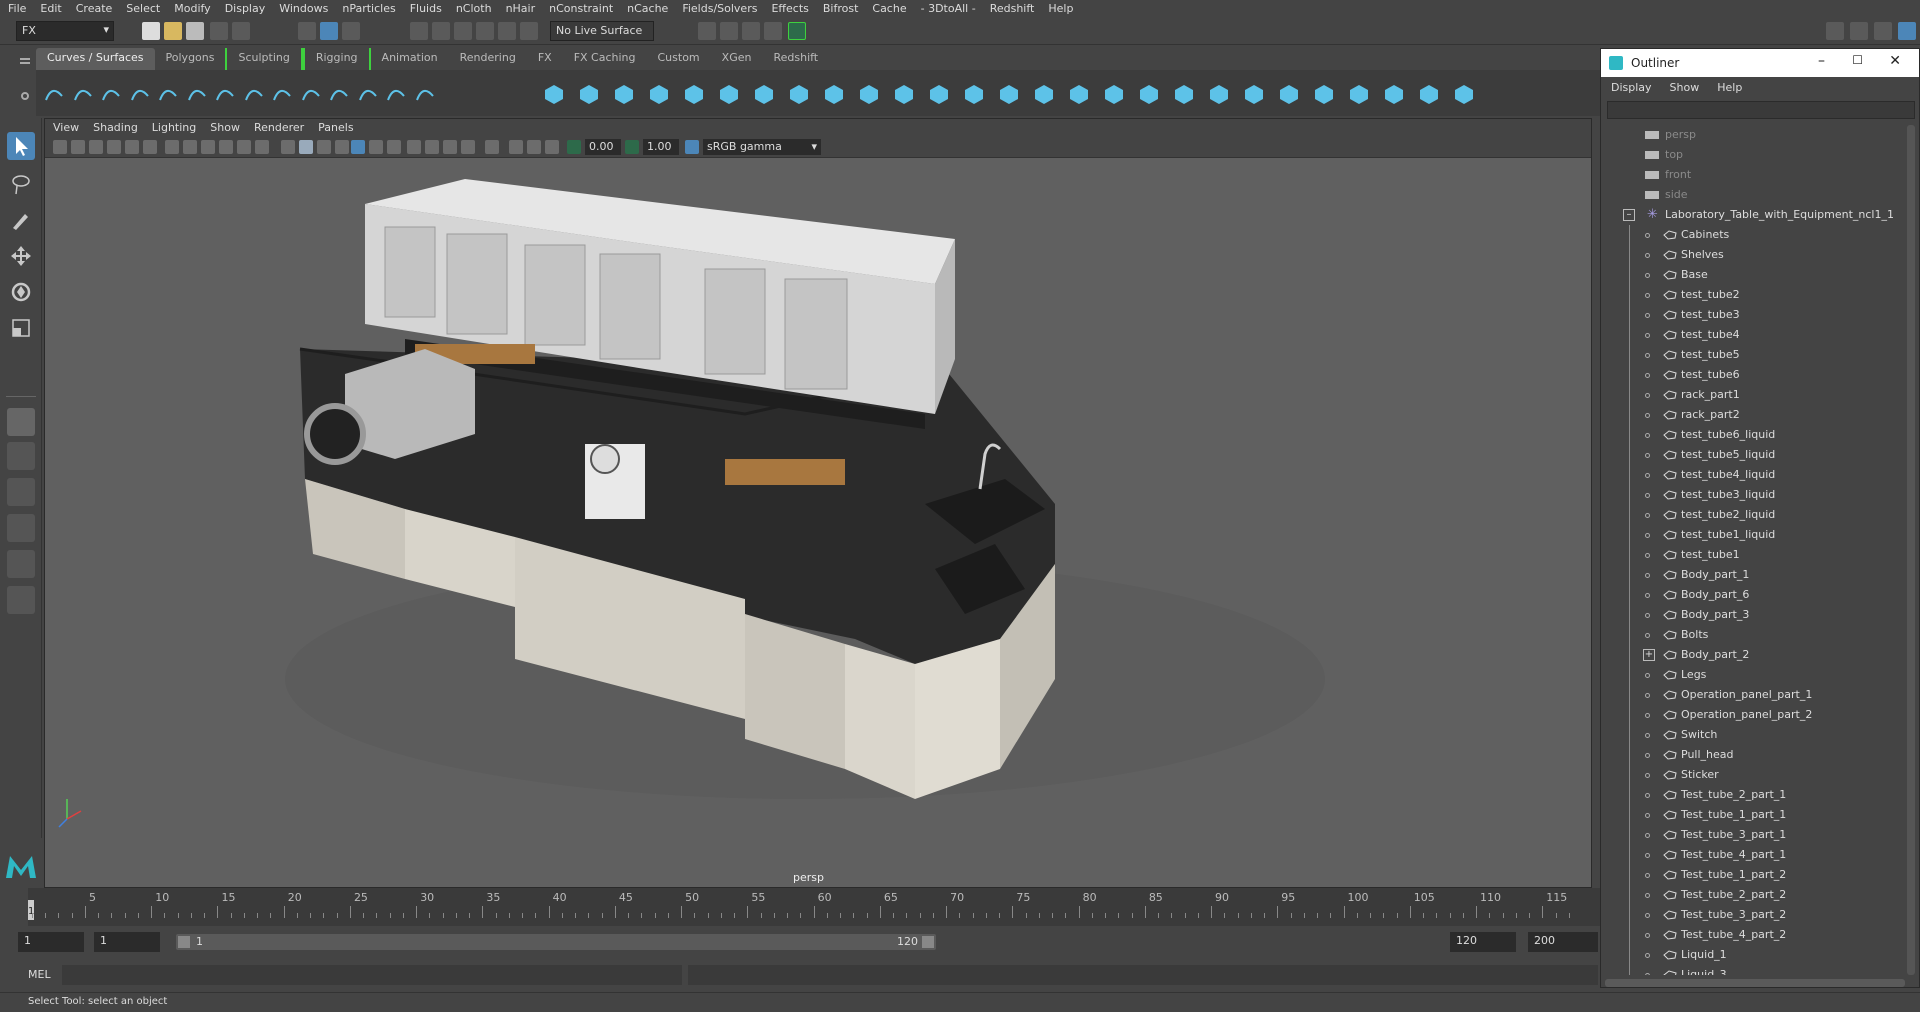 This screenshot has height=1012, width=1920. I want to click on nurbs-cone-icon, so click(659, 94).